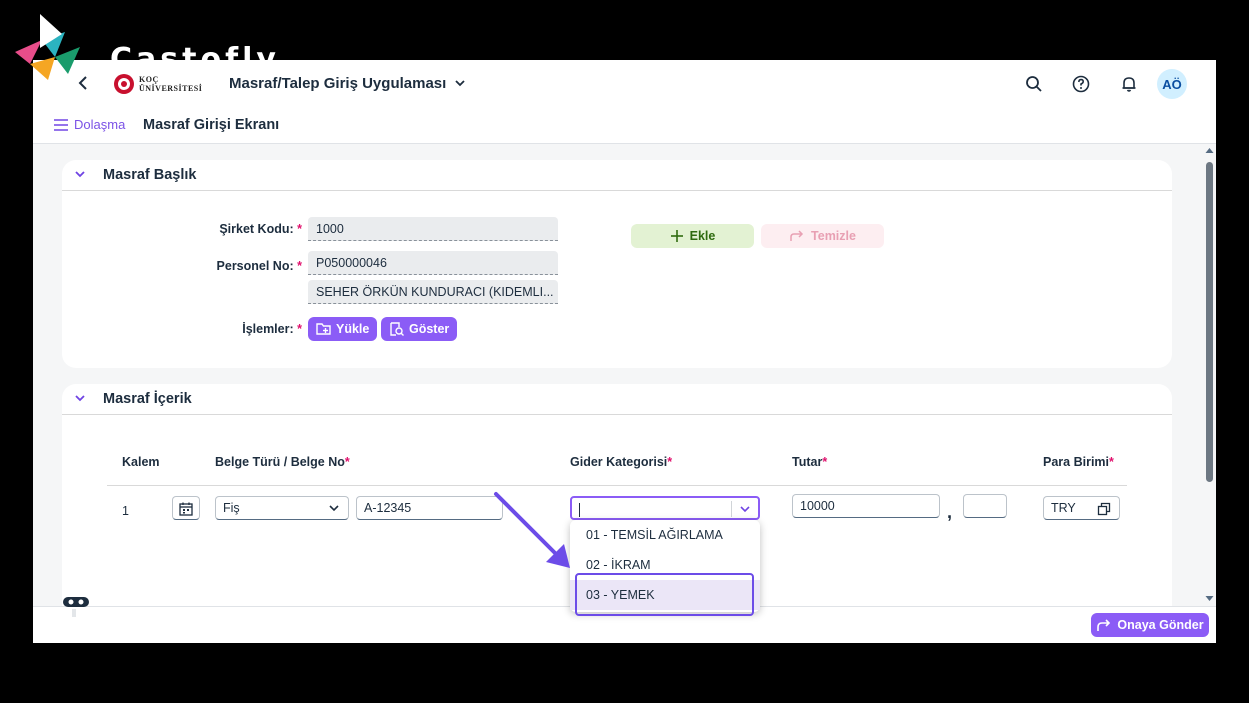 This screenshot has width=1249, height=703. What do you see at coordinates (692, 236) in the screenshot?
I see `add-button: Ekle` at bounding box center [692, 236].